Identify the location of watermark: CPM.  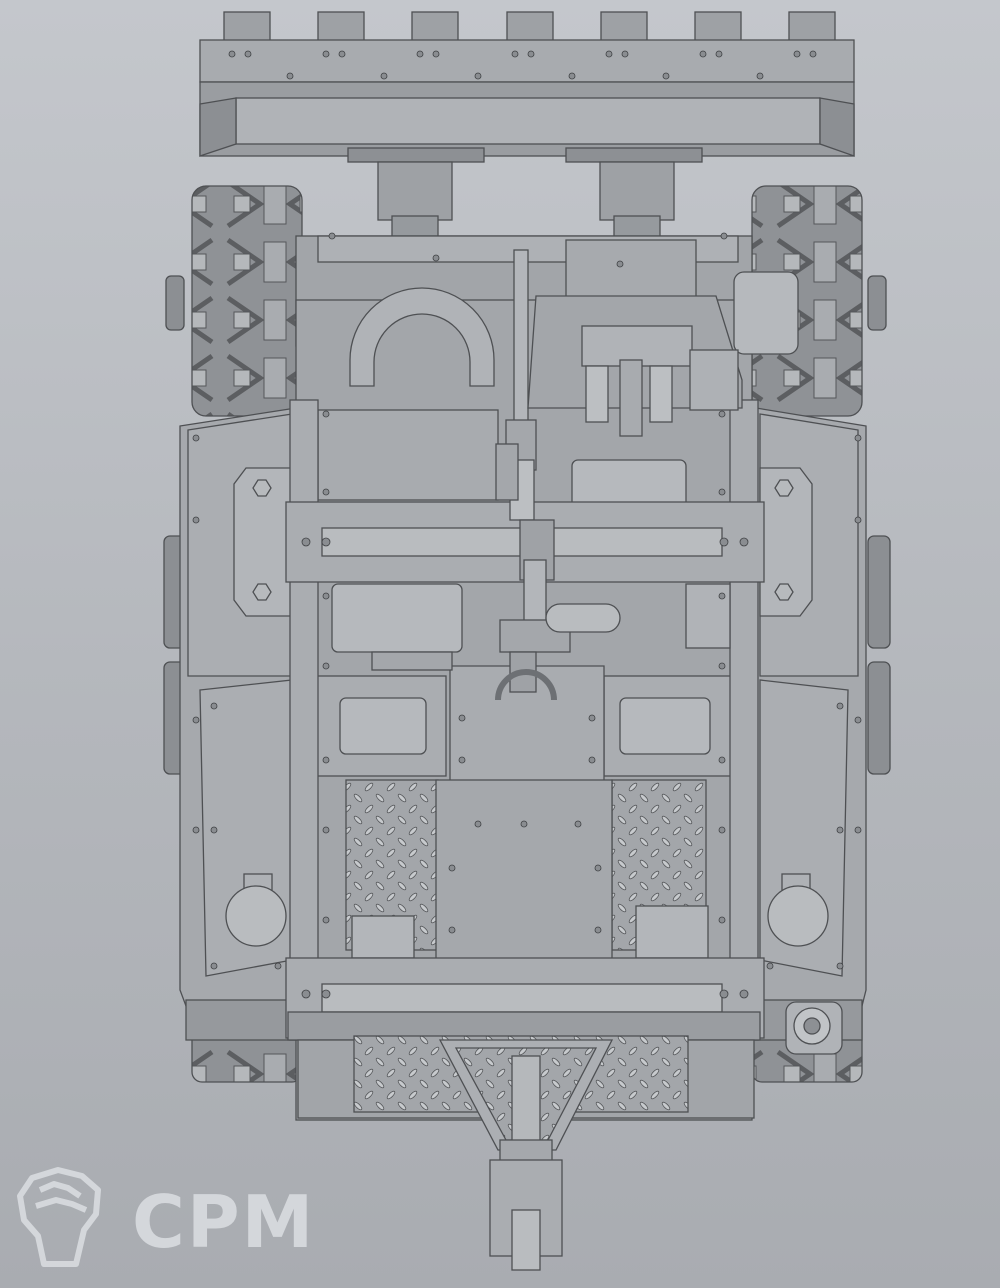
(161, 1215).